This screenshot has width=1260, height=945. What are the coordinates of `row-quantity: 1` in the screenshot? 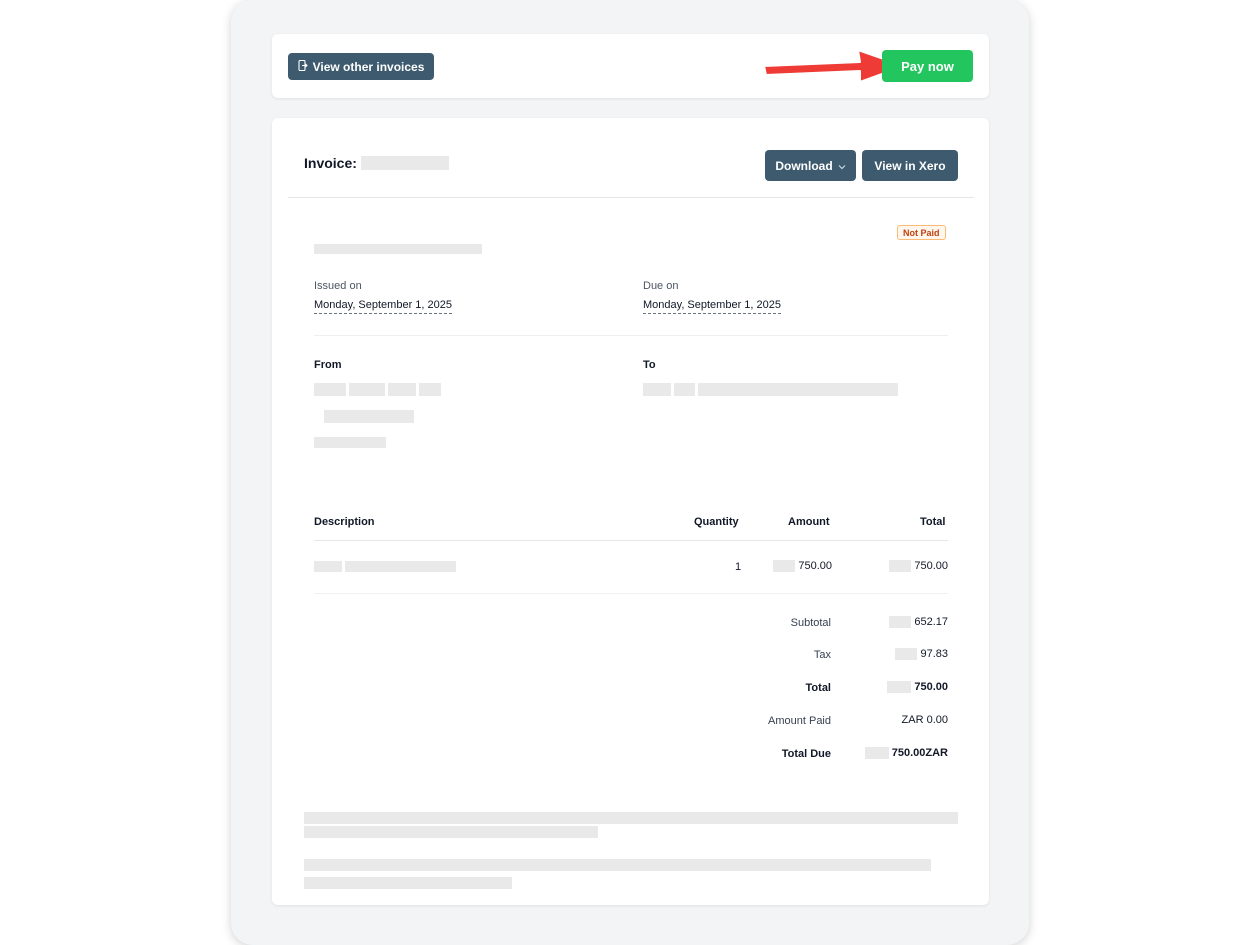 It's located at (738, 567).